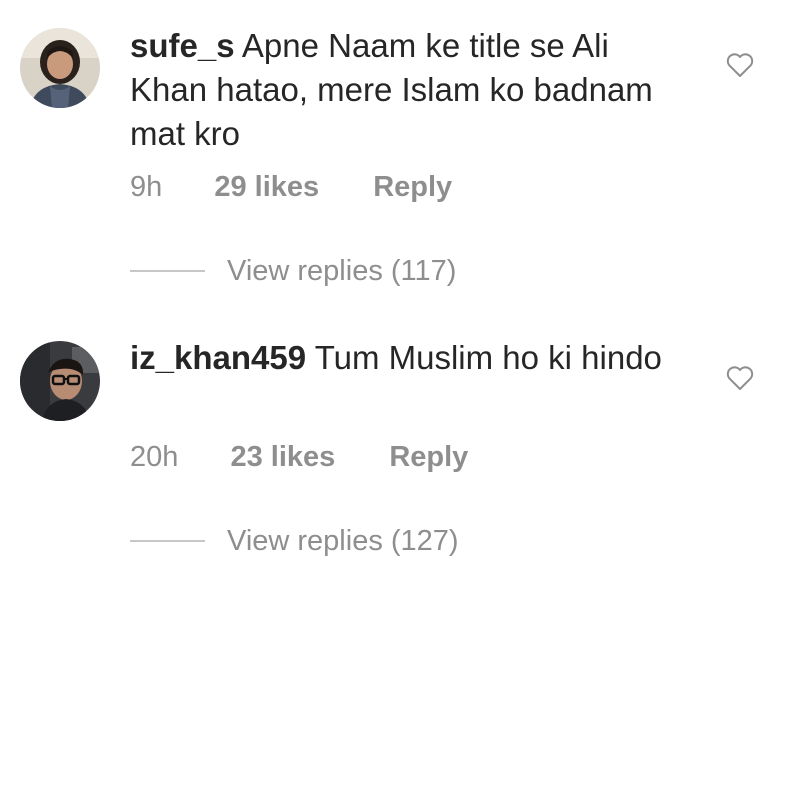 The width and height of the screenshot is (800, 800). What do you see at coordinates (146, 187) in the screenshot?
I see `comment-timestamp: 9h` at bounding box center [146, 187].